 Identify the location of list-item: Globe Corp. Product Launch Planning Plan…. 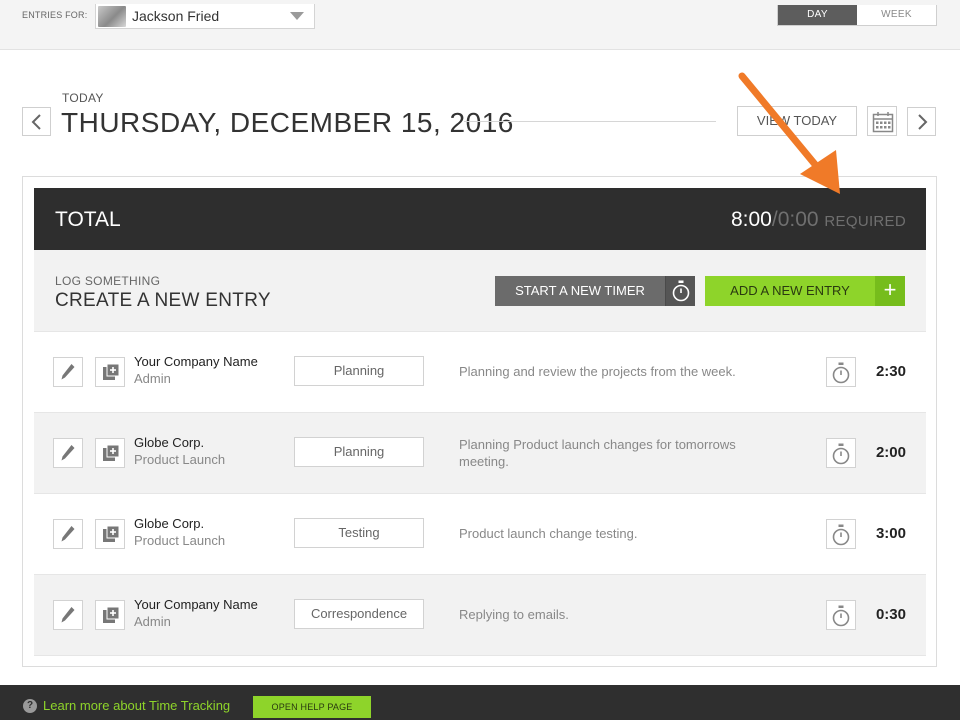
(480, 453).